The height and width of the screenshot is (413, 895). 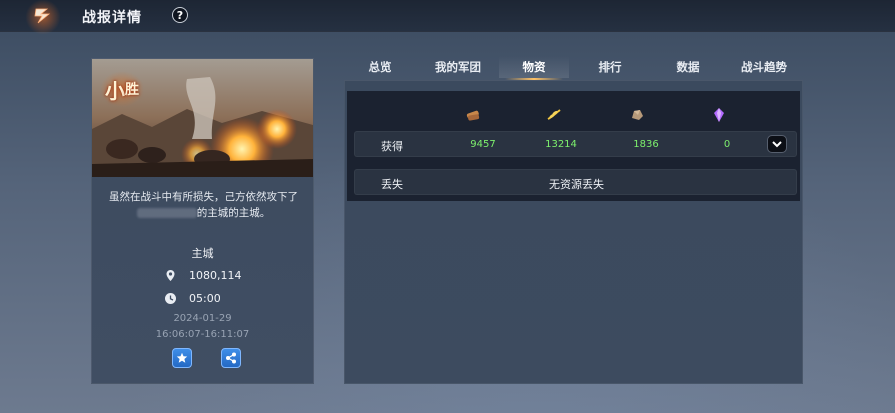 What do you see at coordinates (233, 213) in the screenshot?
I see `description-line-2: 的主城的主城。` at bounding box center [233, 213].